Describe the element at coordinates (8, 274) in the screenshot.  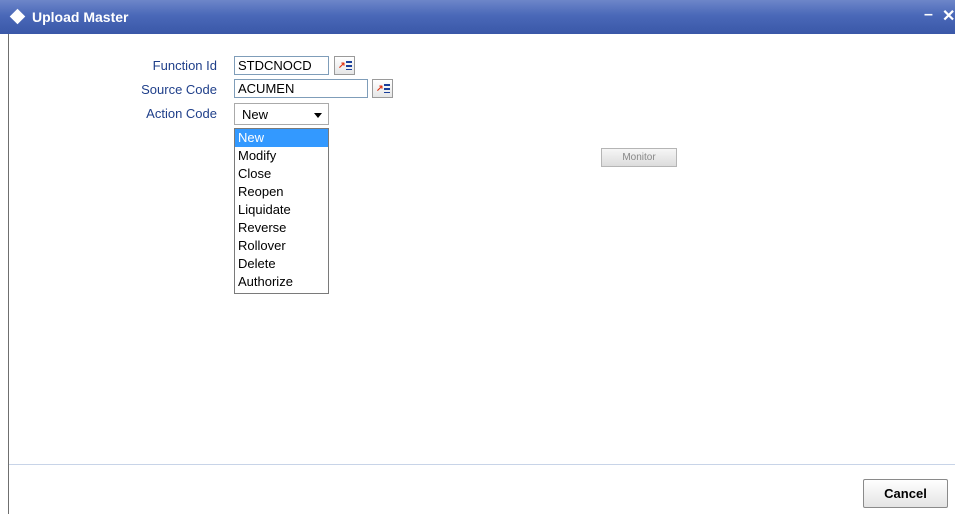
I see `window-left-border` at that location.